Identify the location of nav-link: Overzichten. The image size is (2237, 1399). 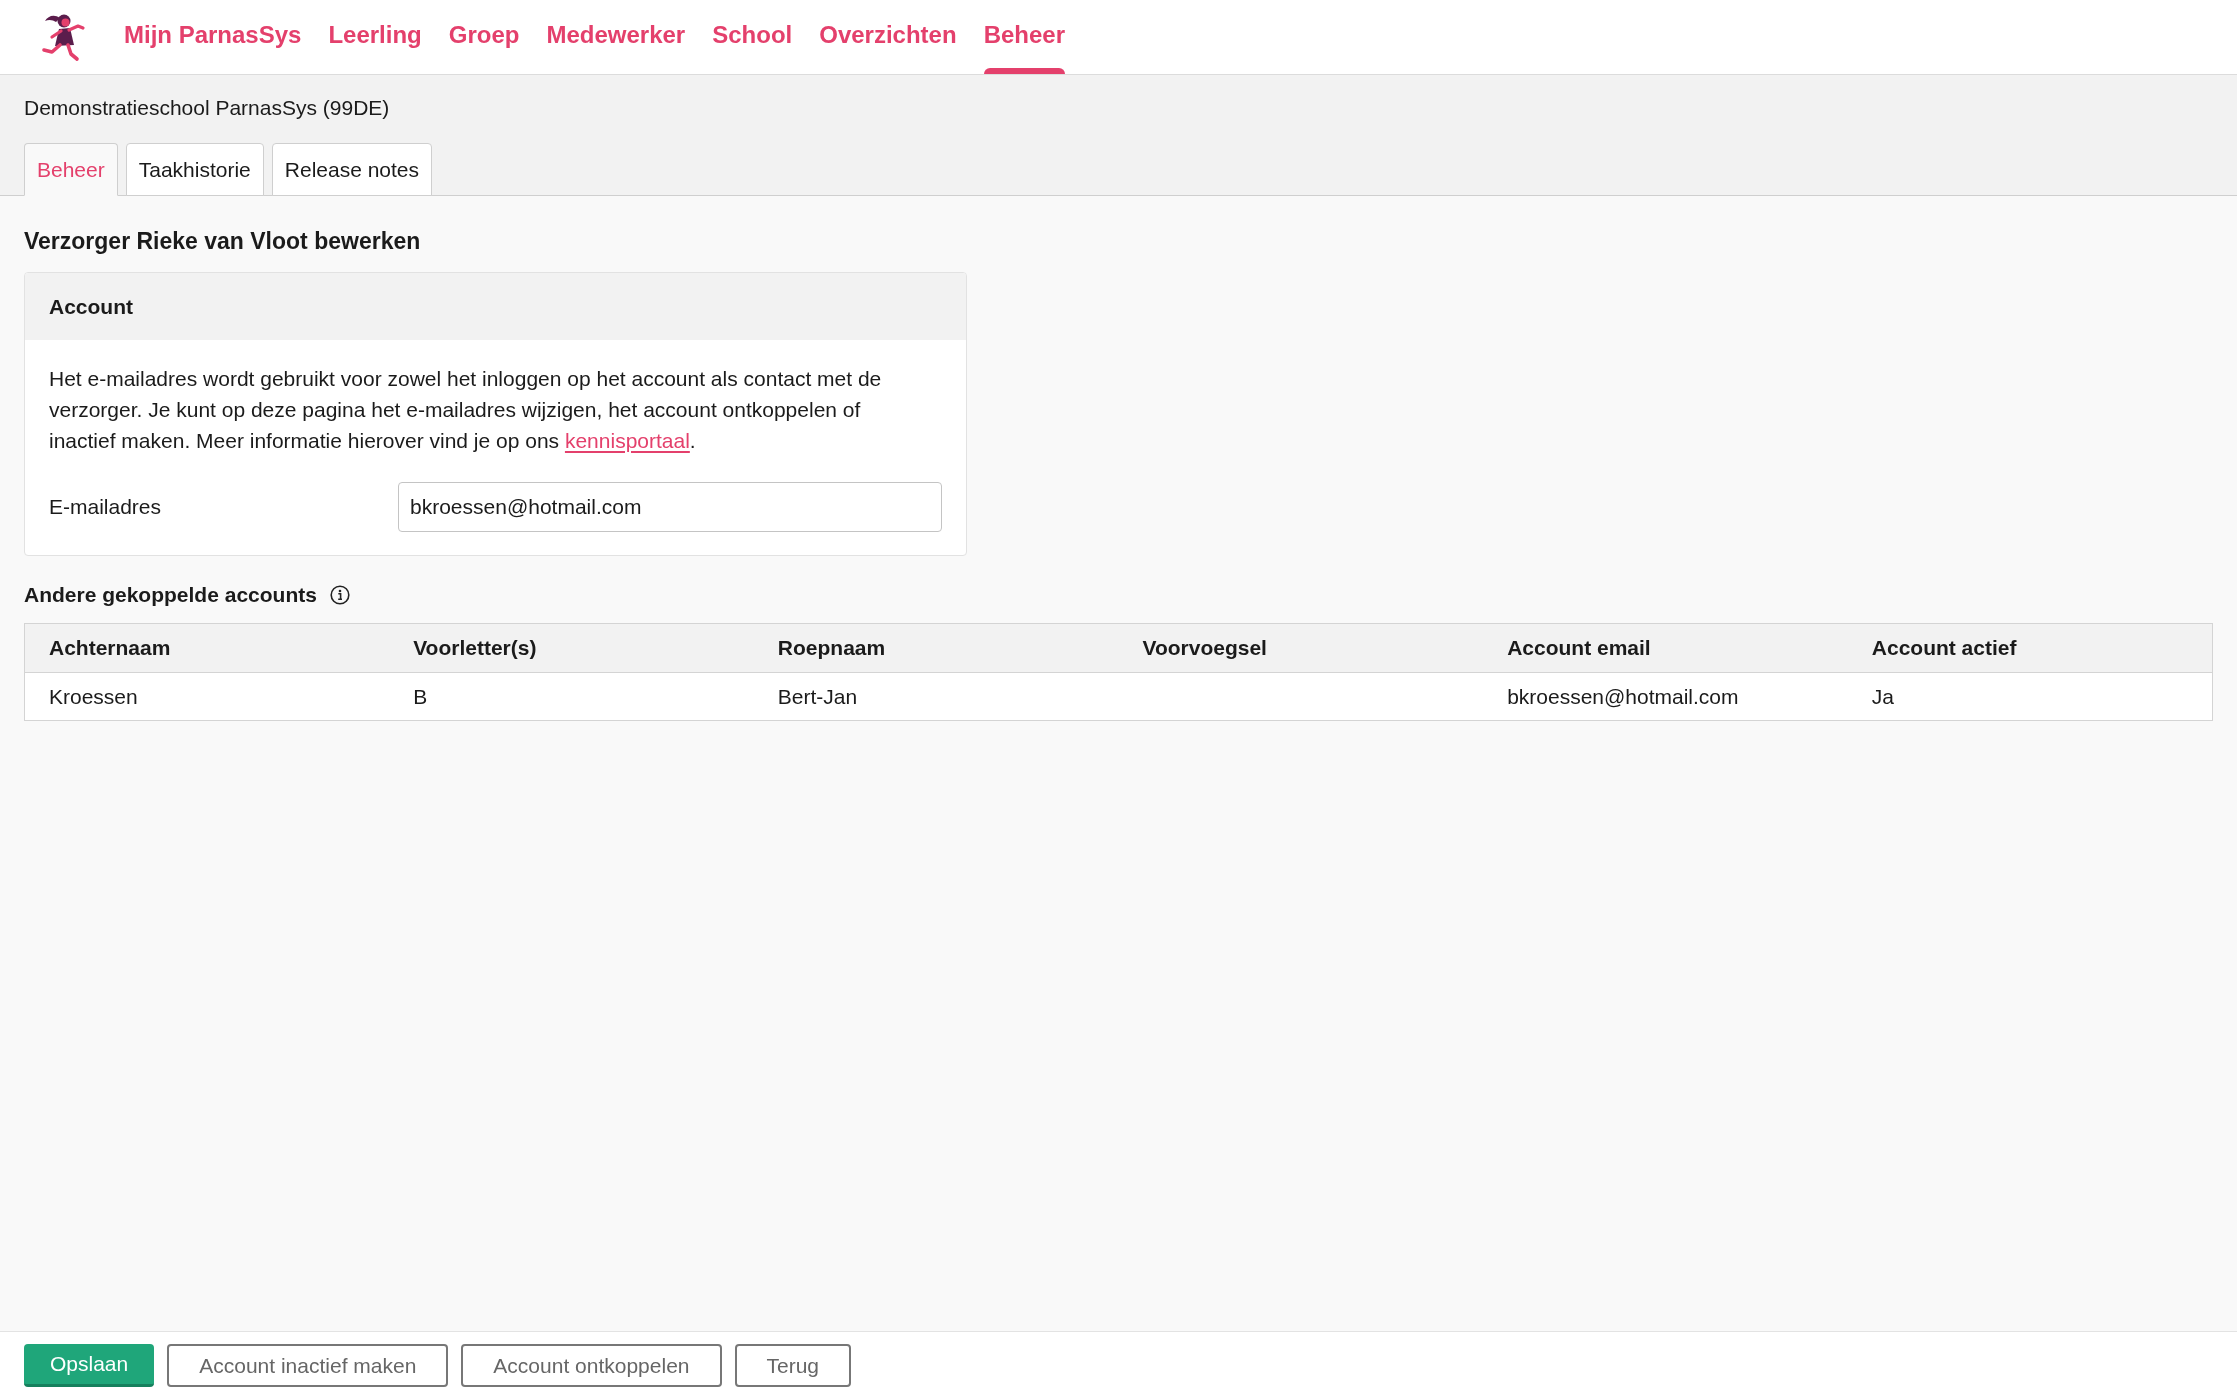
(888, 37).